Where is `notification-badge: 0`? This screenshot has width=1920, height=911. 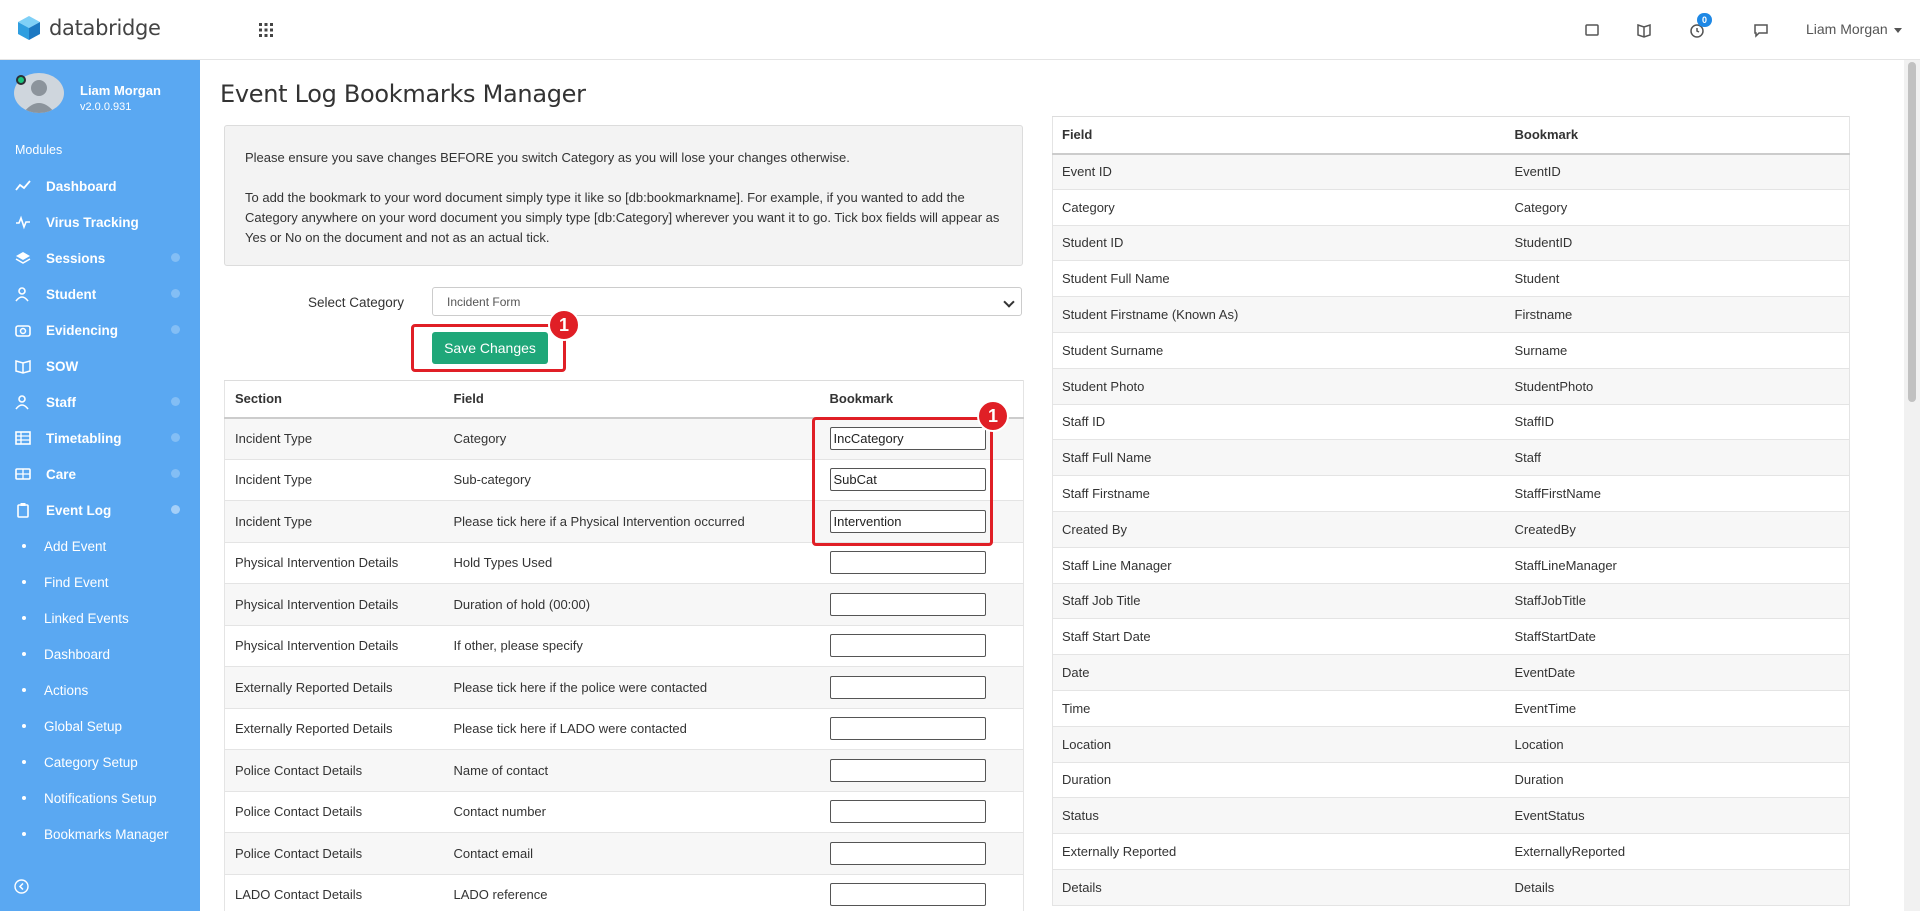
notification-badge: 0 is located at coordinates (1704, 20).